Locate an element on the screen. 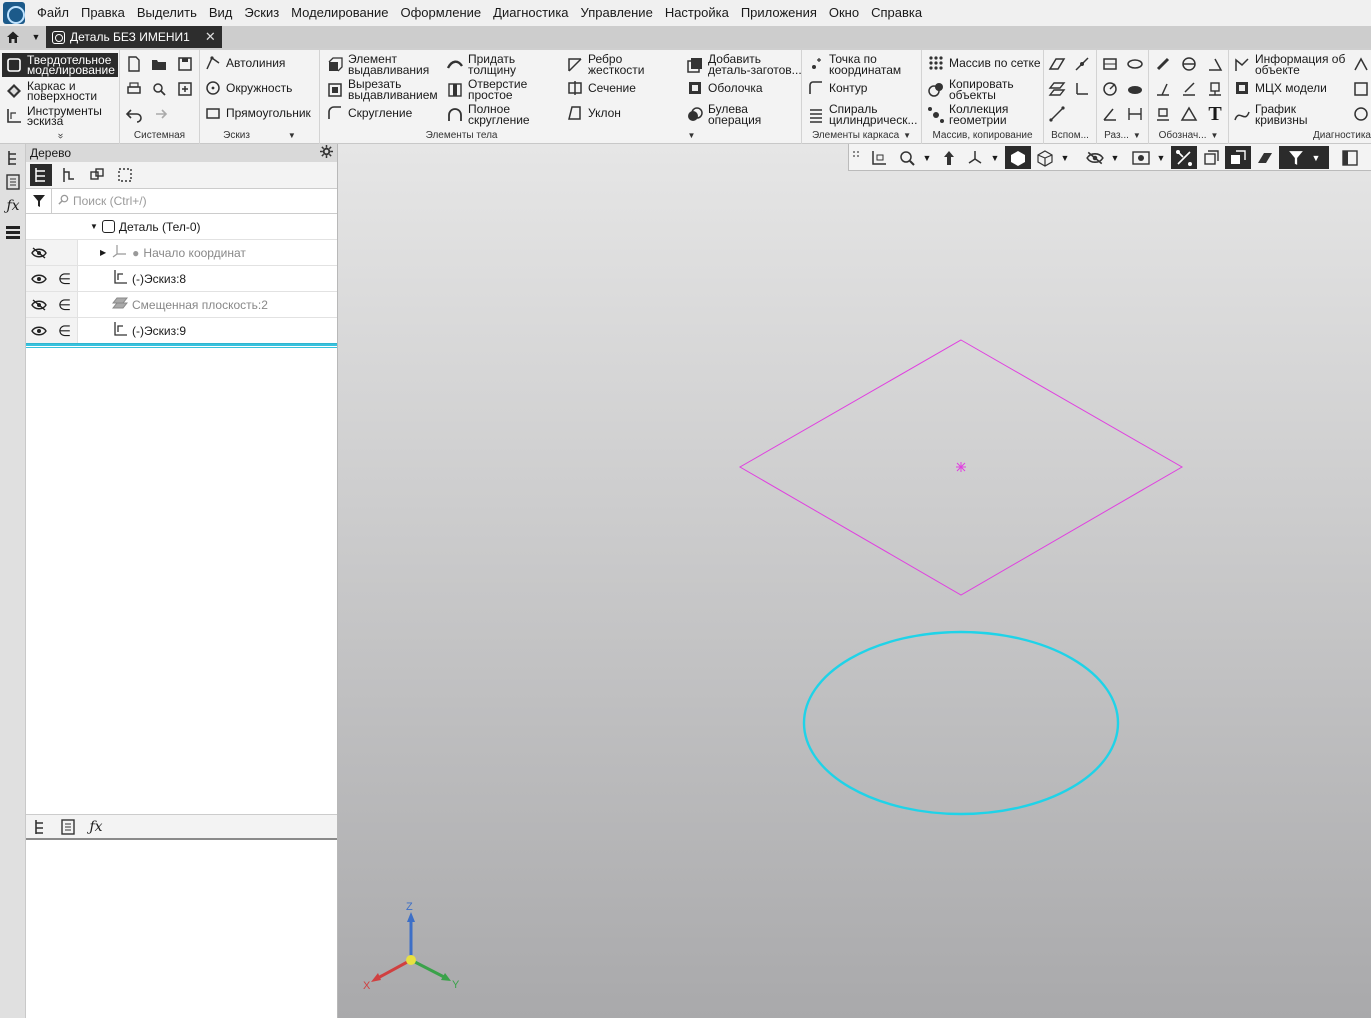 The height and width of the screenshot is (1018, 1371). section-button: Сечение is located at coordinates (601, 88).